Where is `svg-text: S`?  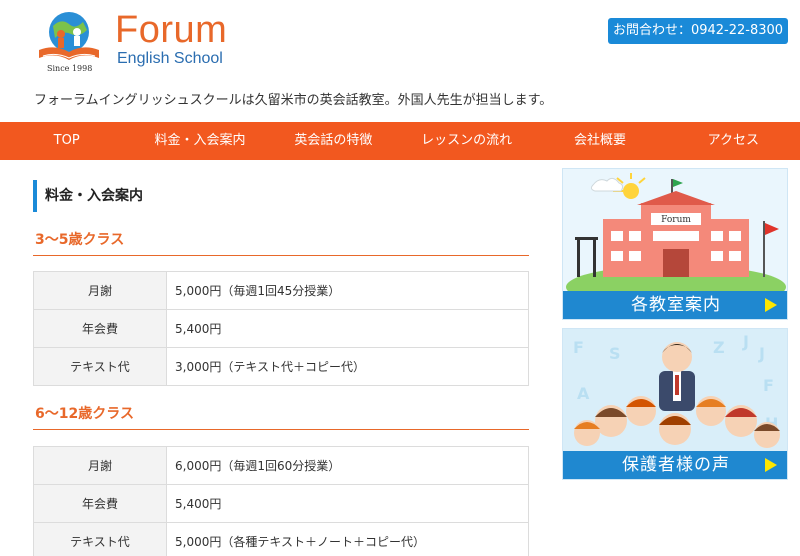 svg-text: S is located at coordinates (615, 353).